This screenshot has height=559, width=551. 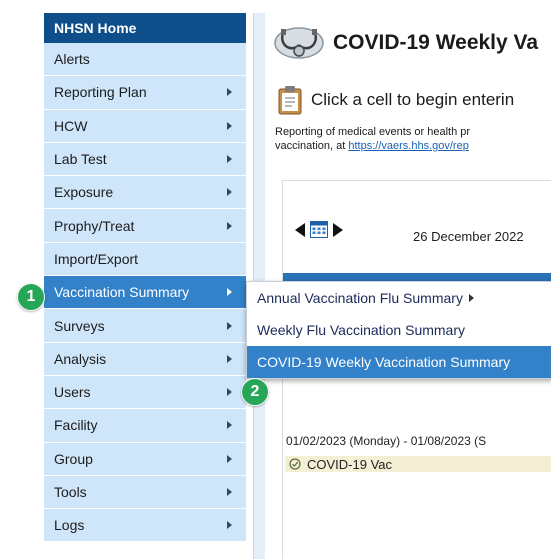 What do you see at coordinates (100, 92) in the screenshot?
I see `nav-item-label: Reporting Plan` at bounding box center [100, 92].